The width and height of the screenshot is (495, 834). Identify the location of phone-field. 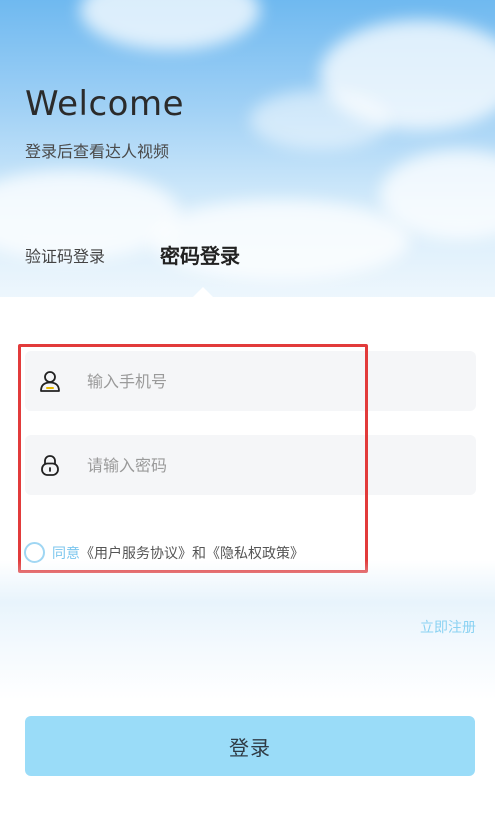
(250, 381).